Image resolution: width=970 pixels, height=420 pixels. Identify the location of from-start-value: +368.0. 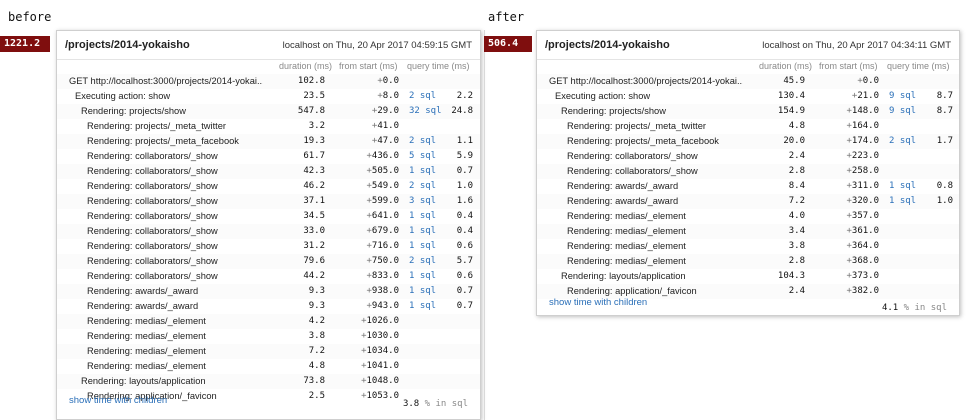
(844, 261).